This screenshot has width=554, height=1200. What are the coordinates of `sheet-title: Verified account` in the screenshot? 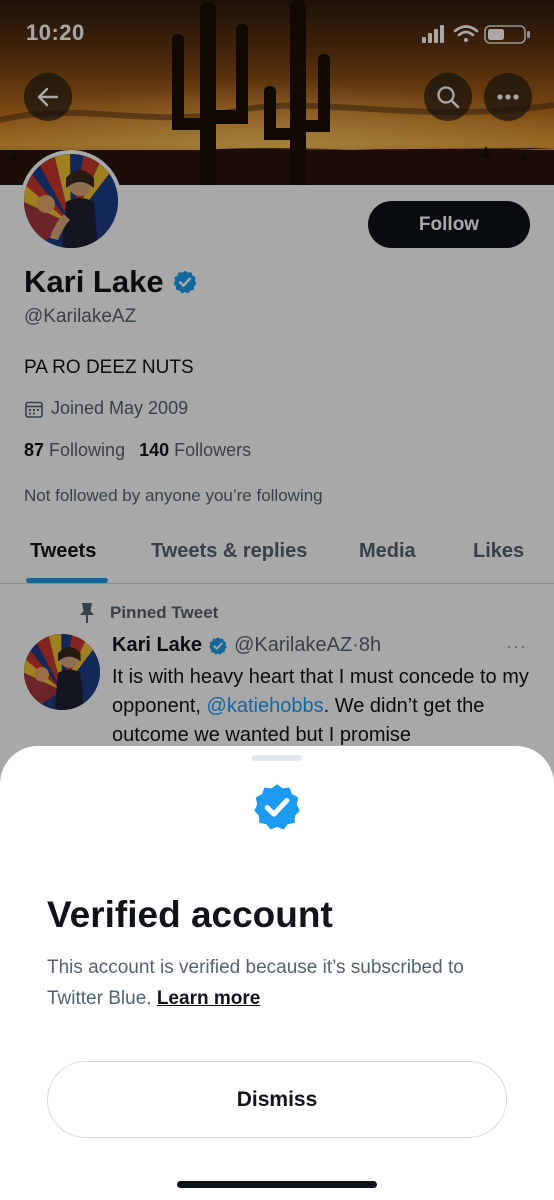 It's located at (190, 914).